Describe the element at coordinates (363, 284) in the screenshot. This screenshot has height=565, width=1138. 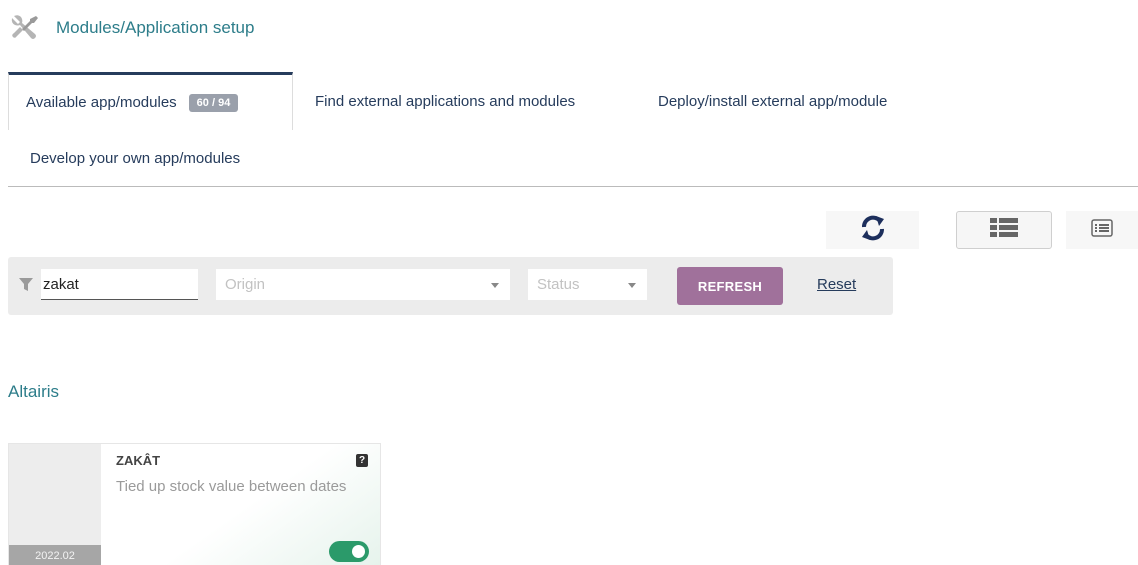
I see `origin-select: Origin` at that location.